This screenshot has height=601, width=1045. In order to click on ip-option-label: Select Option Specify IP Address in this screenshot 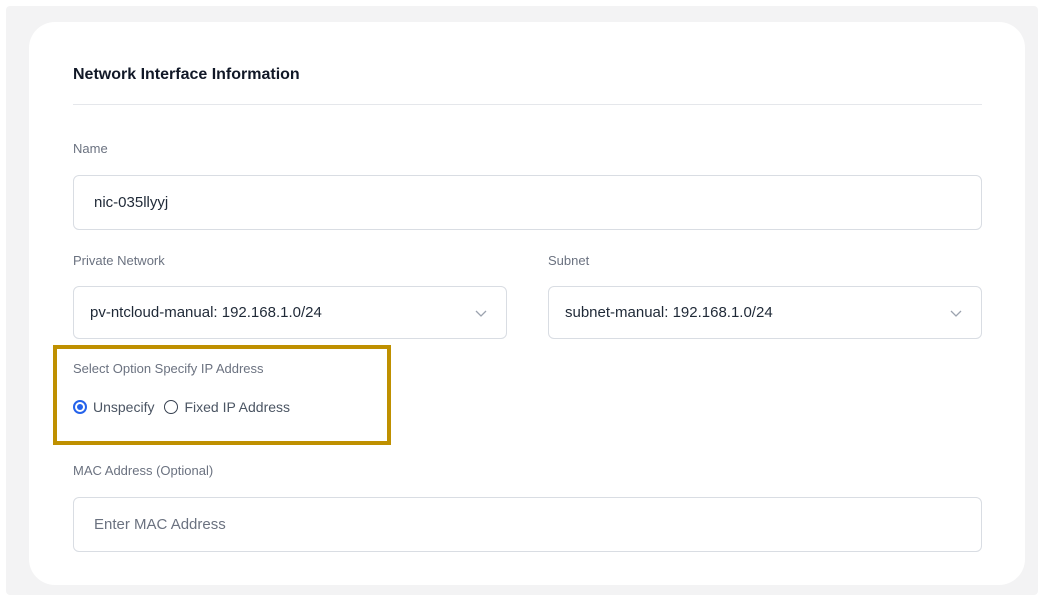, I will do `click(168, 368)`.